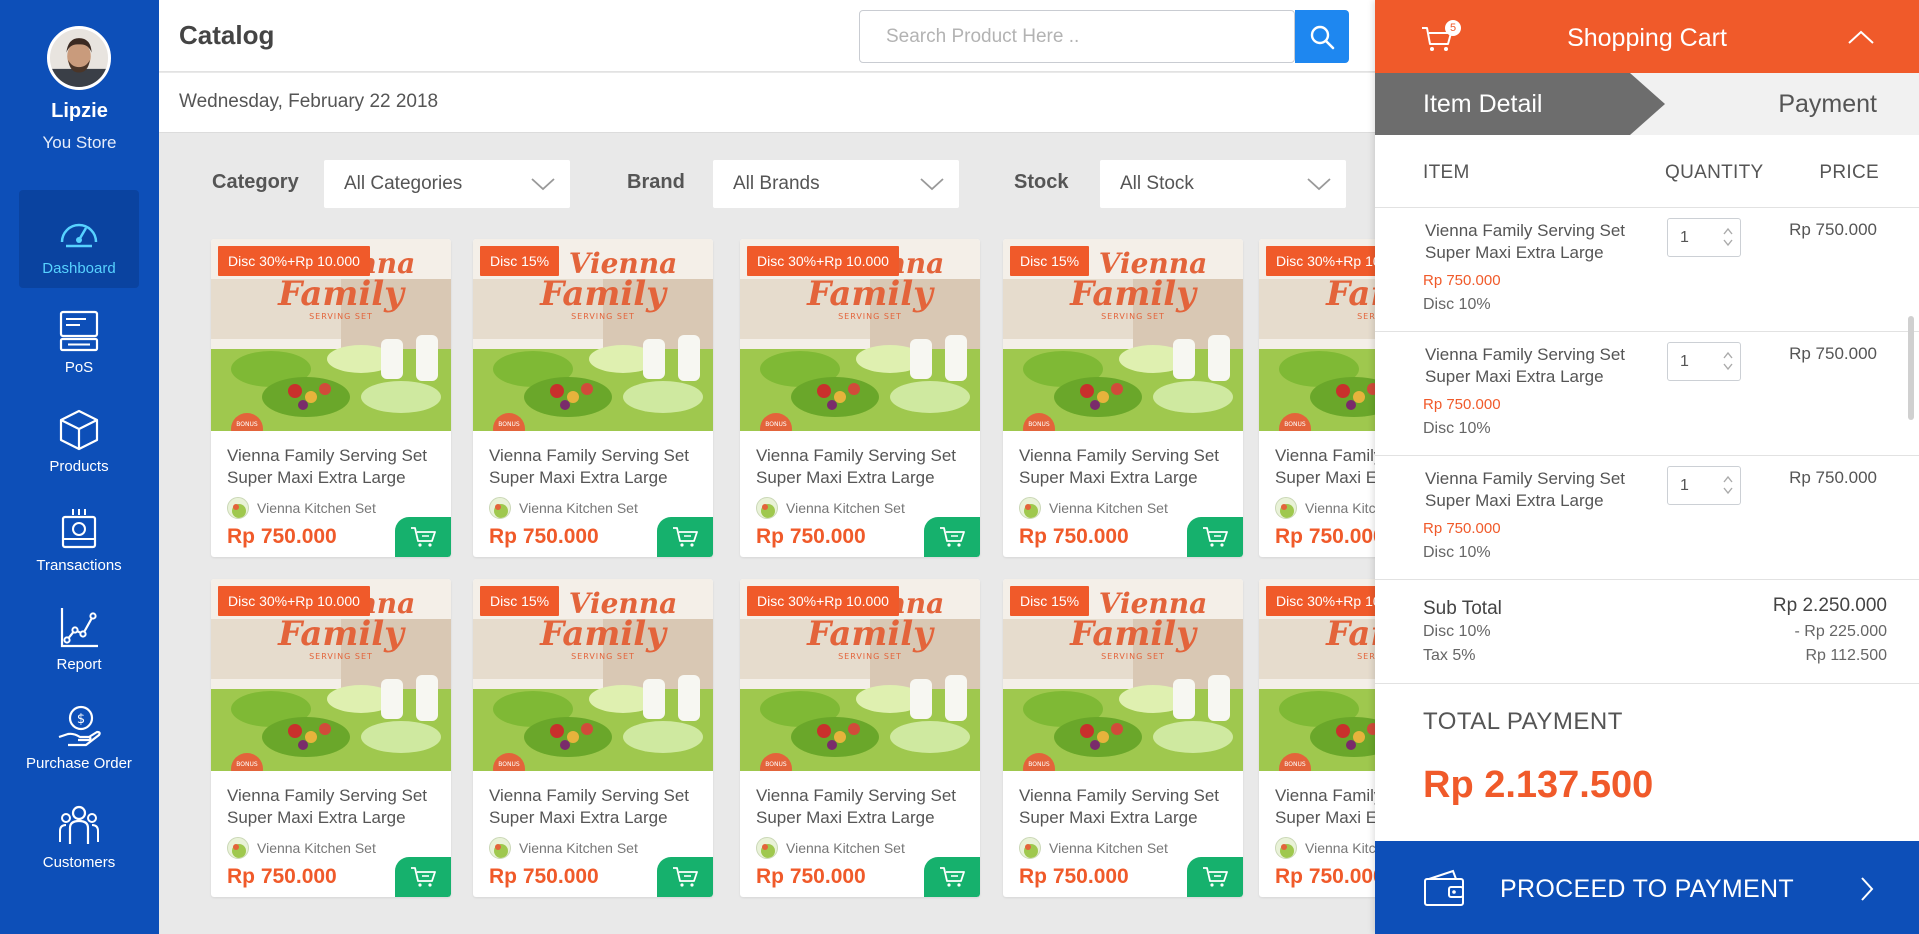 The image size is (1919, 934). I want to click on nav-label: Products, so click(79, 466).